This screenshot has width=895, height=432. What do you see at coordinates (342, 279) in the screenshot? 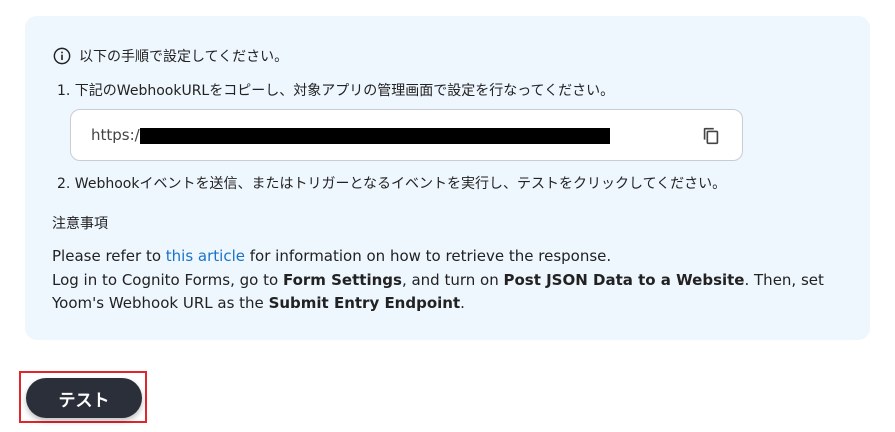
I see `form-settings-text: Form Settings` at bounding box center [342, 279].